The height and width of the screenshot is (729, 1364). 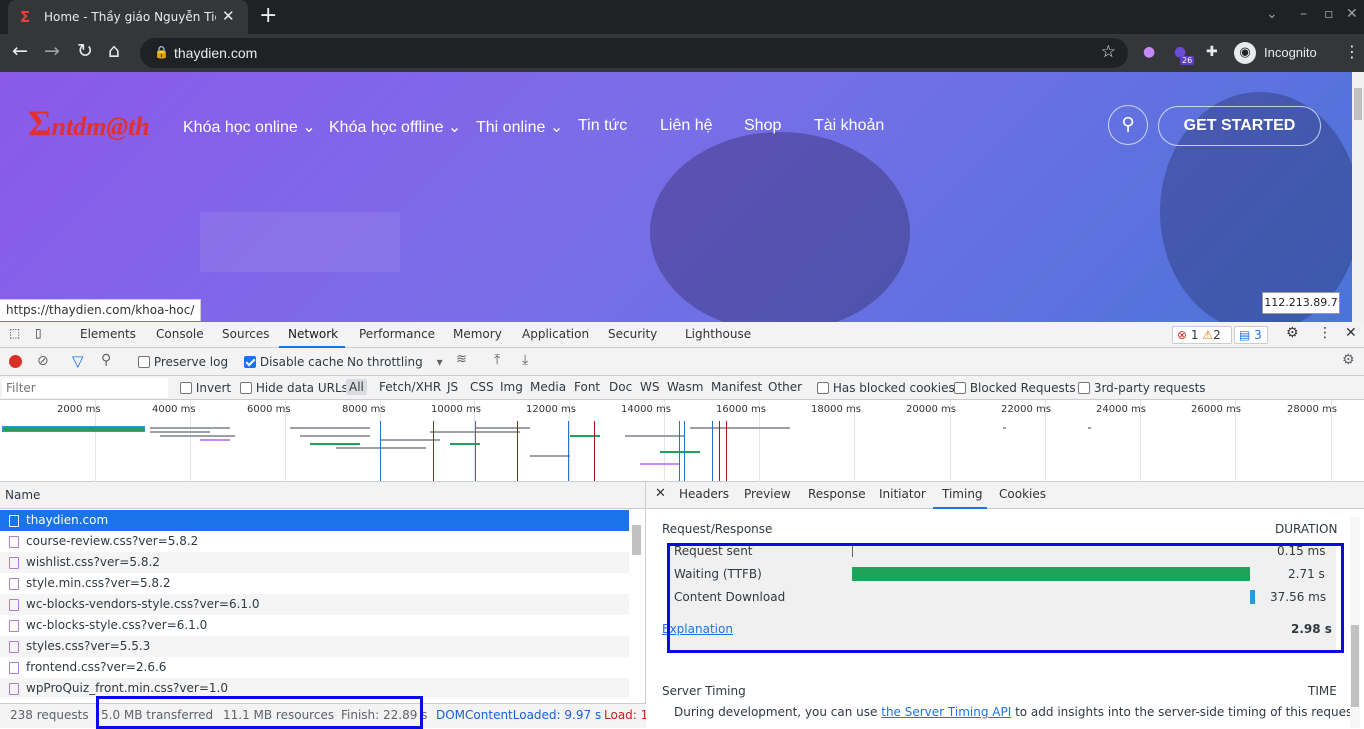 What do you see at coordinates (525, 360) in the screenshot?
I see `export-har-icon: ⤓` at bounding box center [525, 360].